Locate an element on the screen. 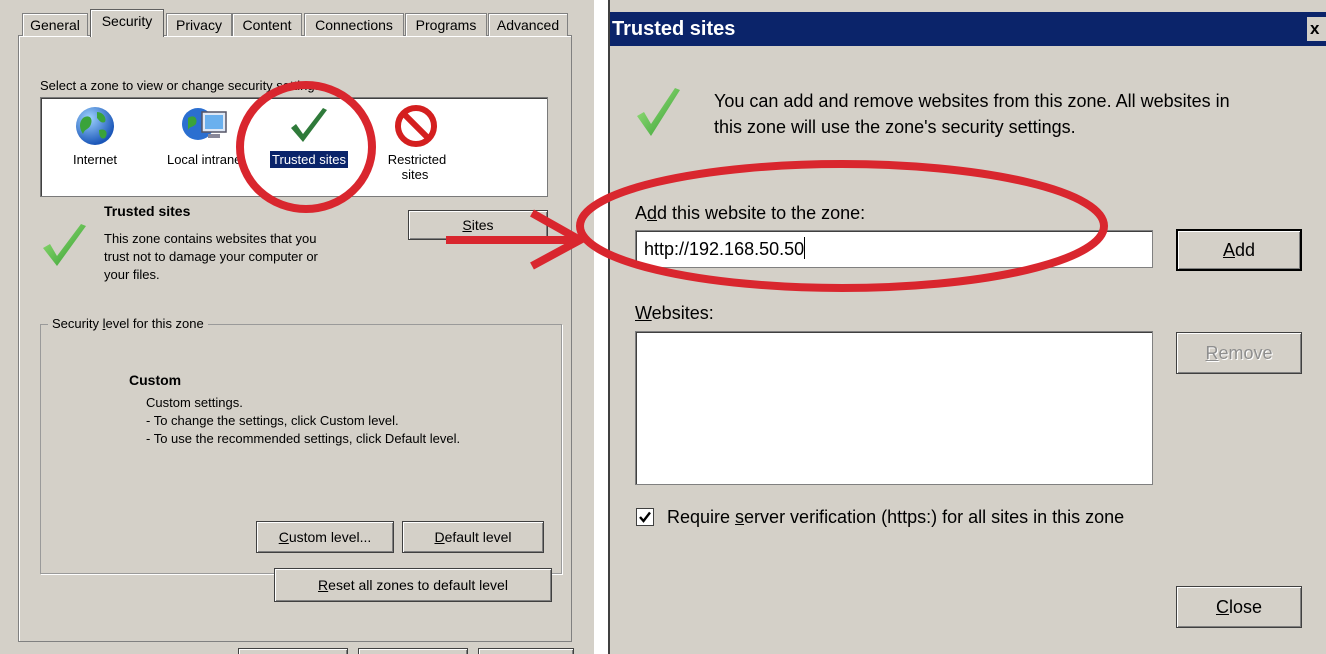 This screenshot has height=654, width=1326. globe-icon is located at coordinates (95, 126).